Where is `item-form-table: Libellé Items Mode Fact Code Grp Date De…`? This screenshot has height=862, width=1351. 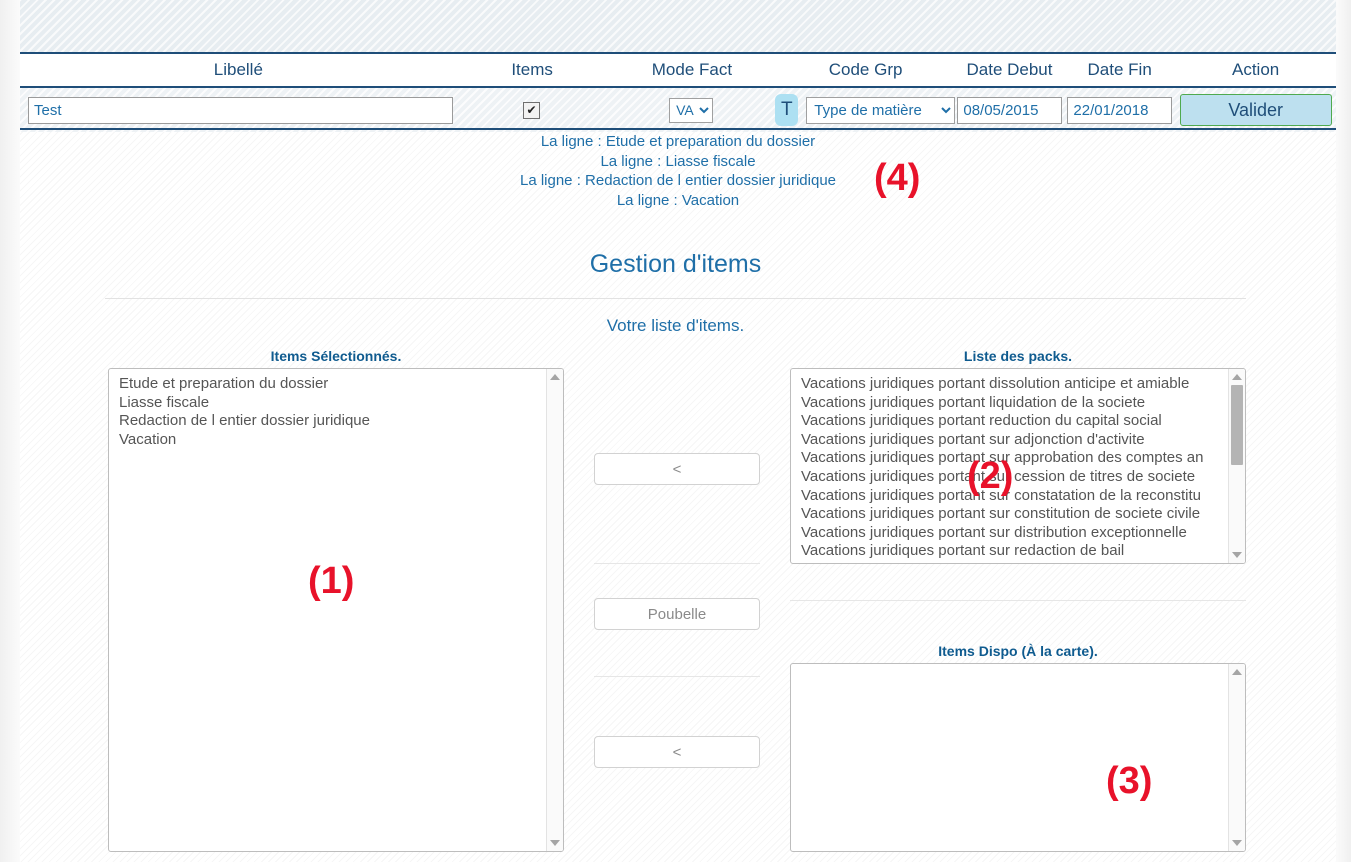 item-form-table: Libellé Items Mode Fact Code Grp Date De… is located at coordinates (678, 92).